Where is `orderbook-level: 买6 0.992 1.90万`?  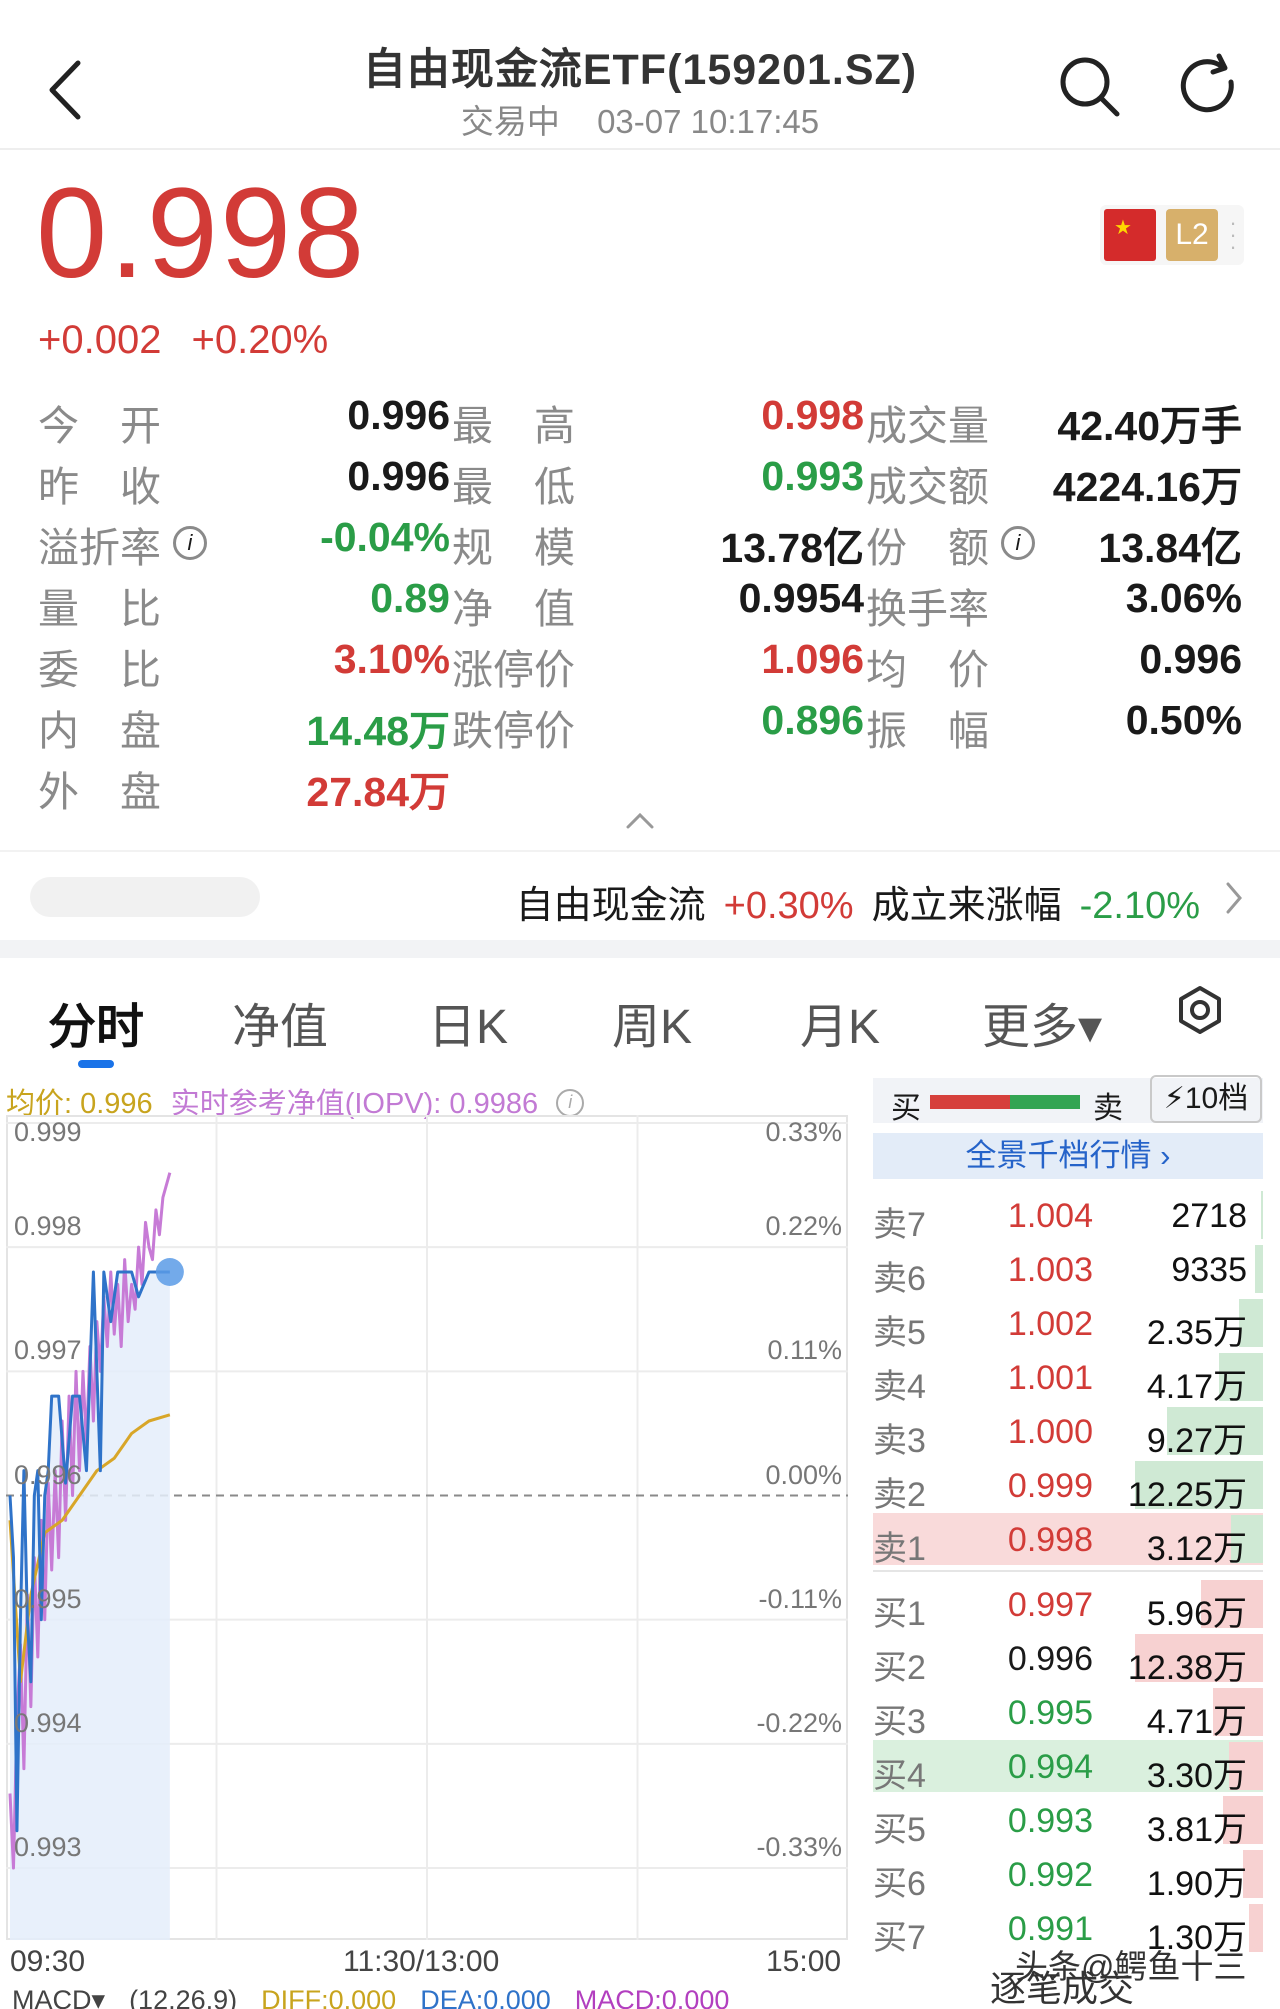
orderbook-level: 买6 0.992 1.90万 is located at coordinates (1068, 1875).